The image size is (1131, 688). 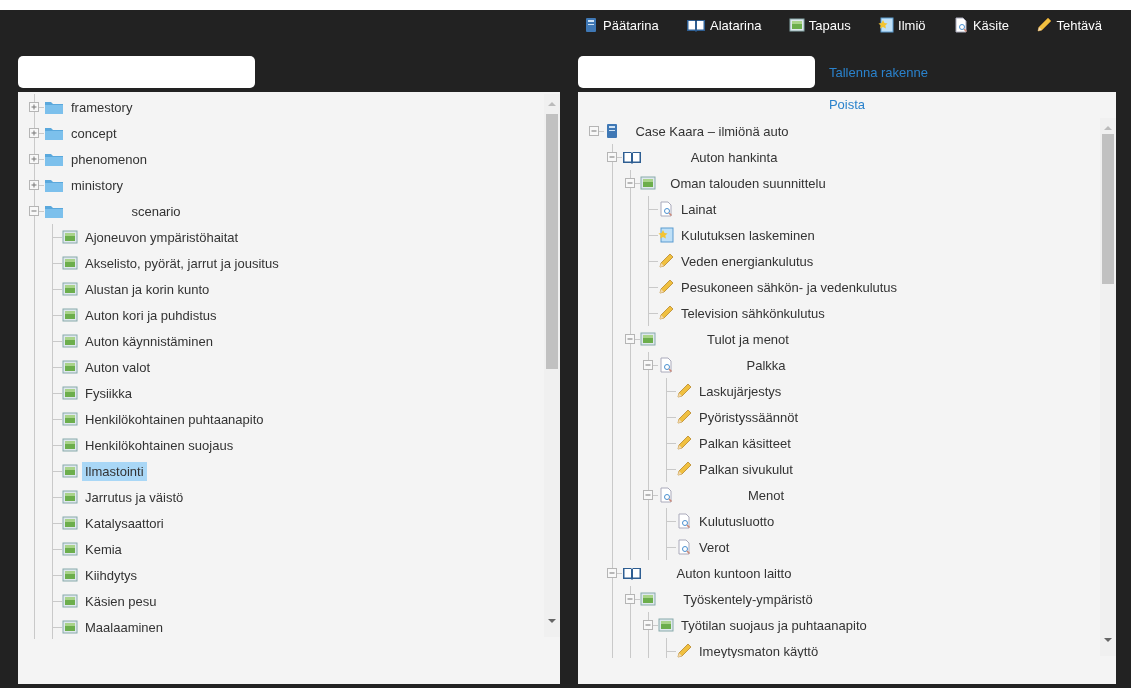 I want to click on legend-item: Alatarina, so click(x=724, y=25).